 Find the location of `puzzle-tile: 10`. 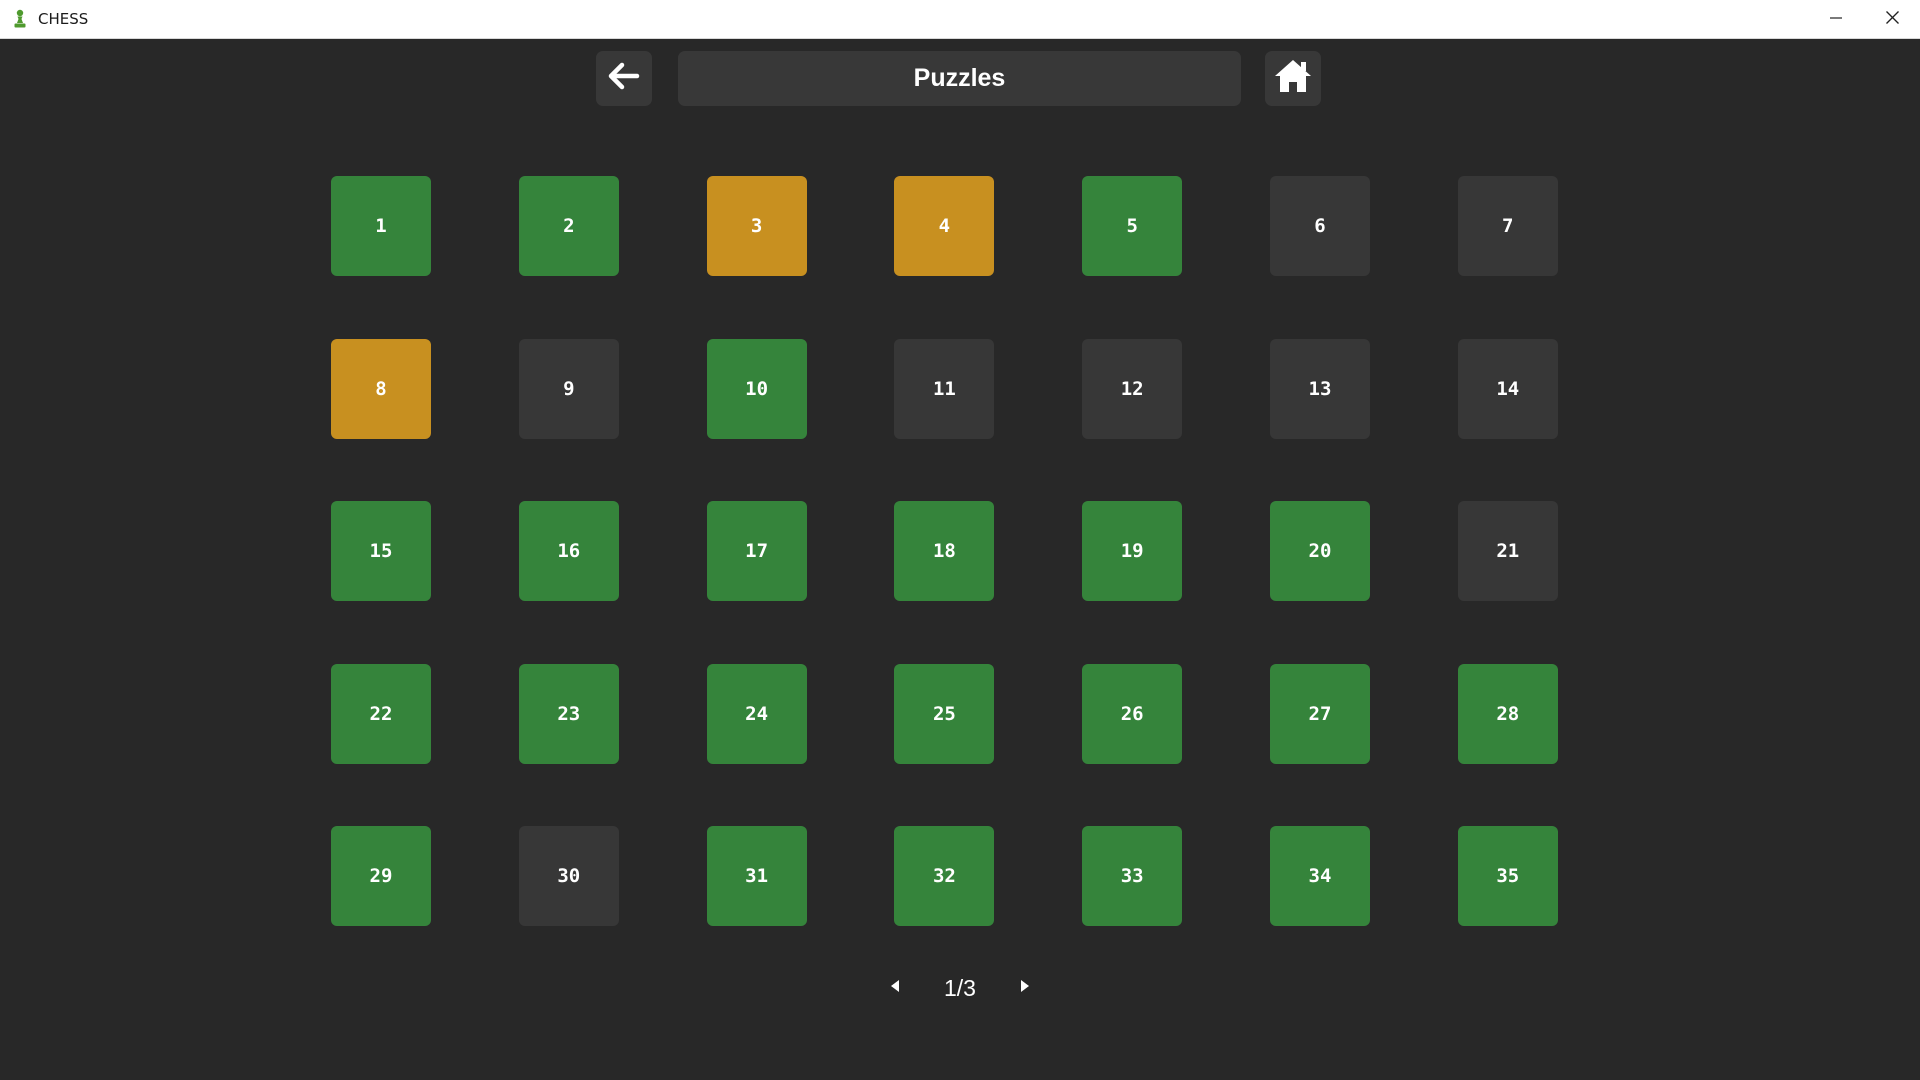

puzzle-tile: 10 is located at coordinates (756, 388).